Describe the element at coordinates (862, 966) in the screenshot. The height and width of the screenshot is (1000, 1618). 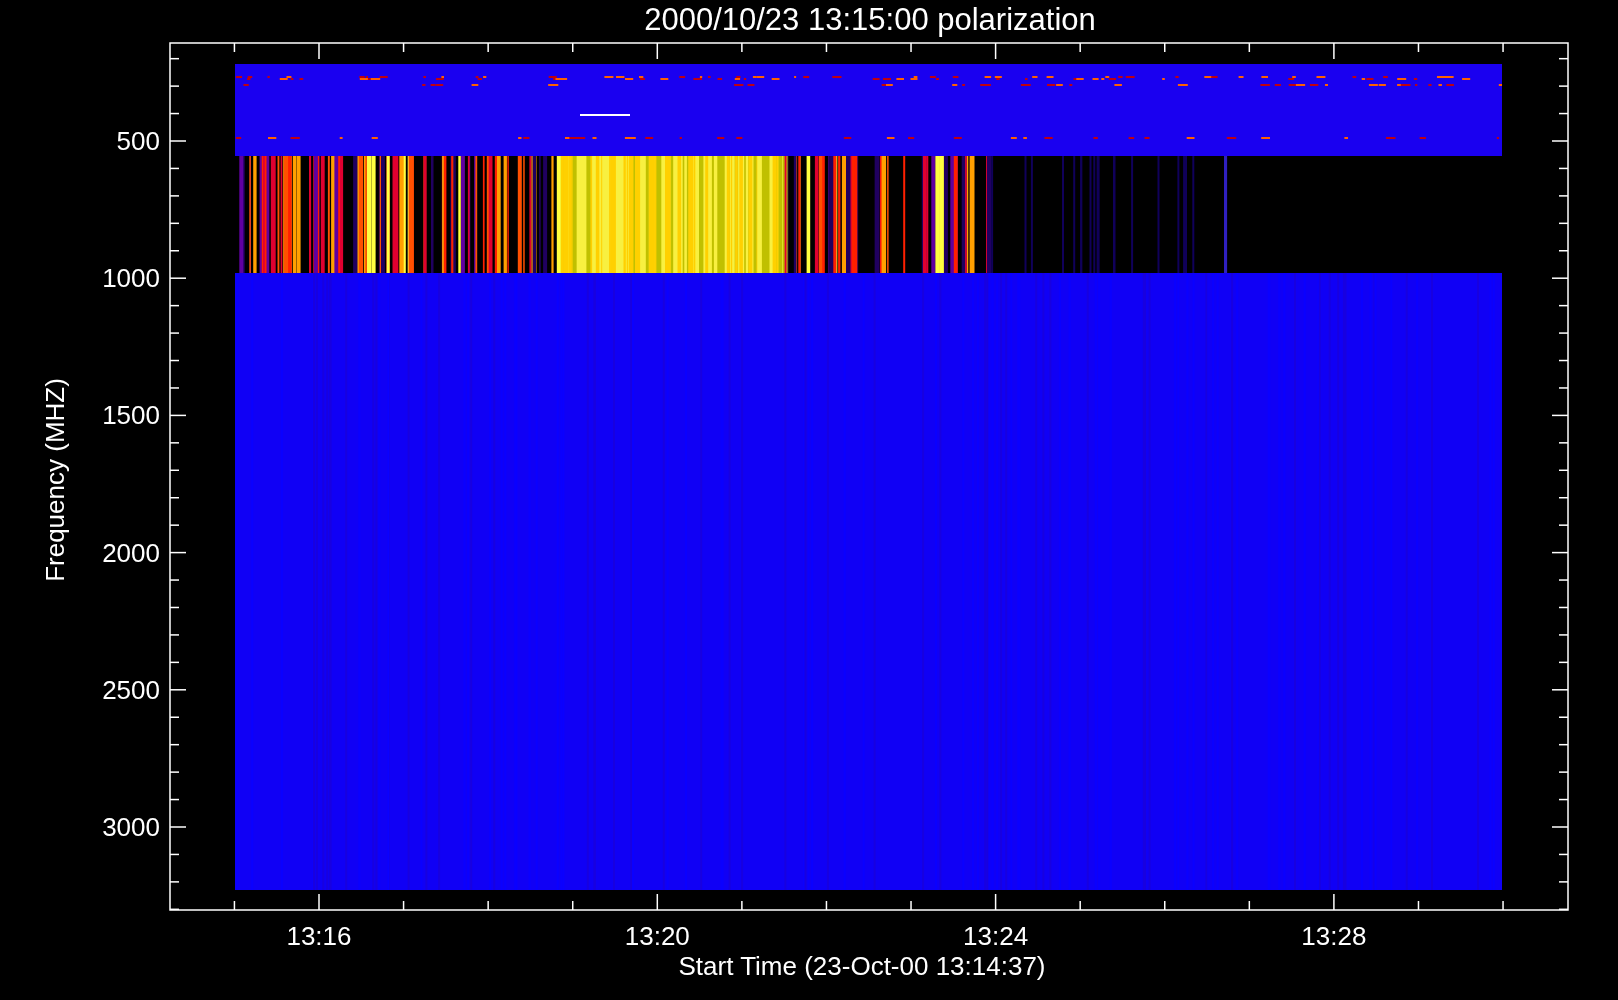
I see `x-axis-label: Start Time (23-Oct-00 13:14:37)` at that location.